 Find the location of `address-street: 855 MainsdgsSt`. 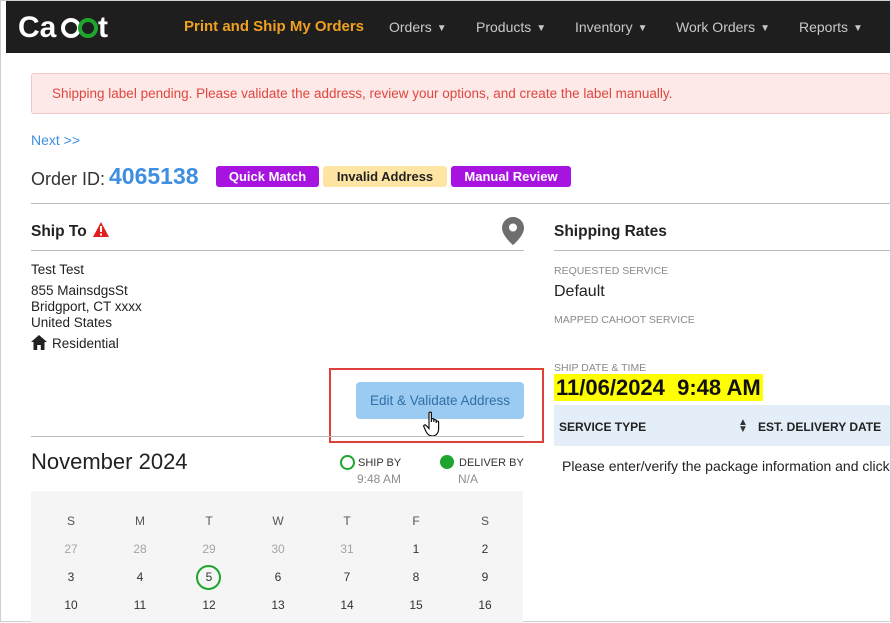

address-street: 855 MainsdgsSt is located at coordinates (79, 290).